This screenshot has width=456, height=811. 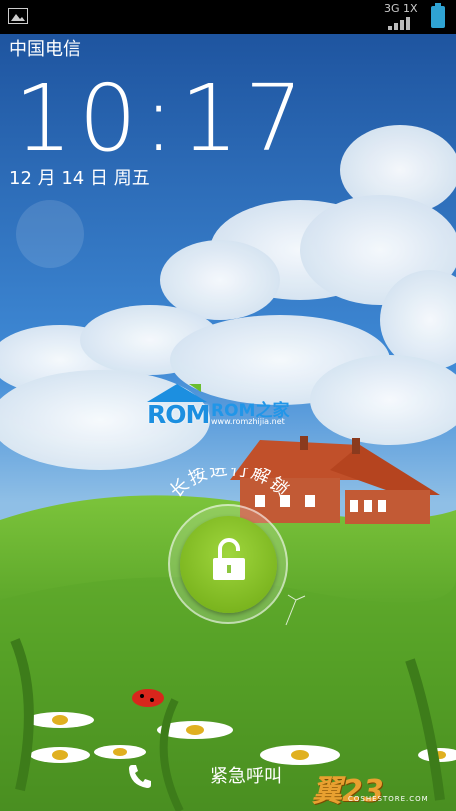 I want to click on corner-watermark: 翼23 COSHESTORE.COM, so click(x=382, y=787).